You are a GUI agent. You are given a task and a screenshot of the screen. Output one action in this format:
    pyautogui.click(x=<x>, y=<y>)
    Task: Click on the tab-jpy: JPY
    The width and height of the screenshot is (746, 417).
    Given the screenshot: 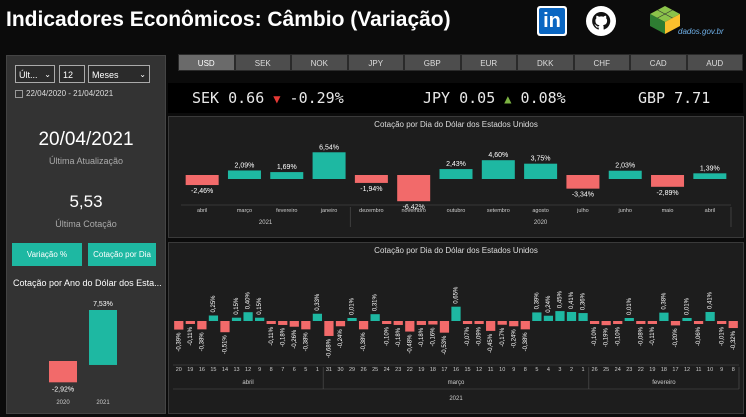 What is the action you would take?
    pyautogui.click(x=375, y=62)
    